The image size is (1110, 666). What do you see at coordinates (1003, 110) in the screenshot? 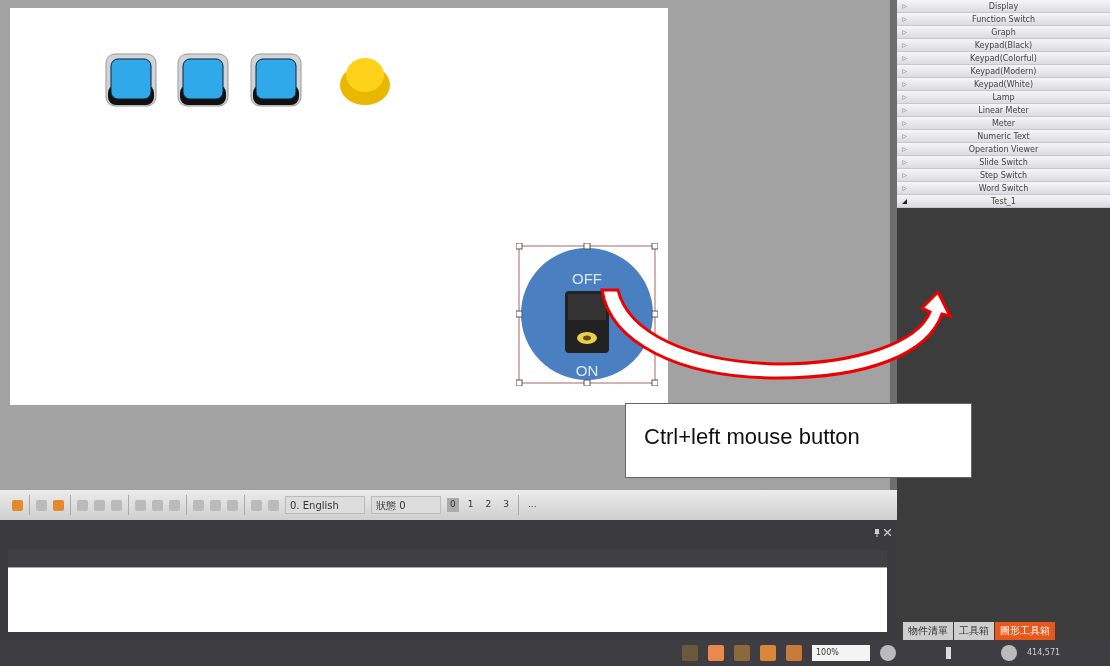
I see `list-item: Linear Meter` at bounding box center [1003, 110].